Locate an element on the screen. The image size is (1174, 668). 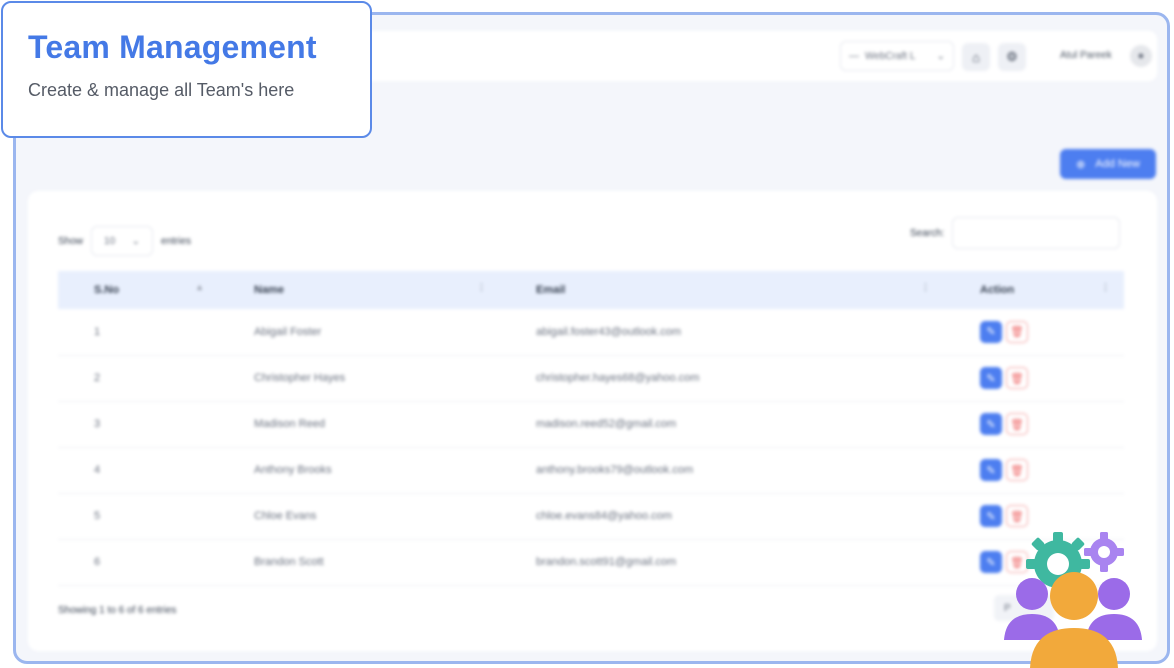
avatar: ● is located at coordinates (1141, 56).